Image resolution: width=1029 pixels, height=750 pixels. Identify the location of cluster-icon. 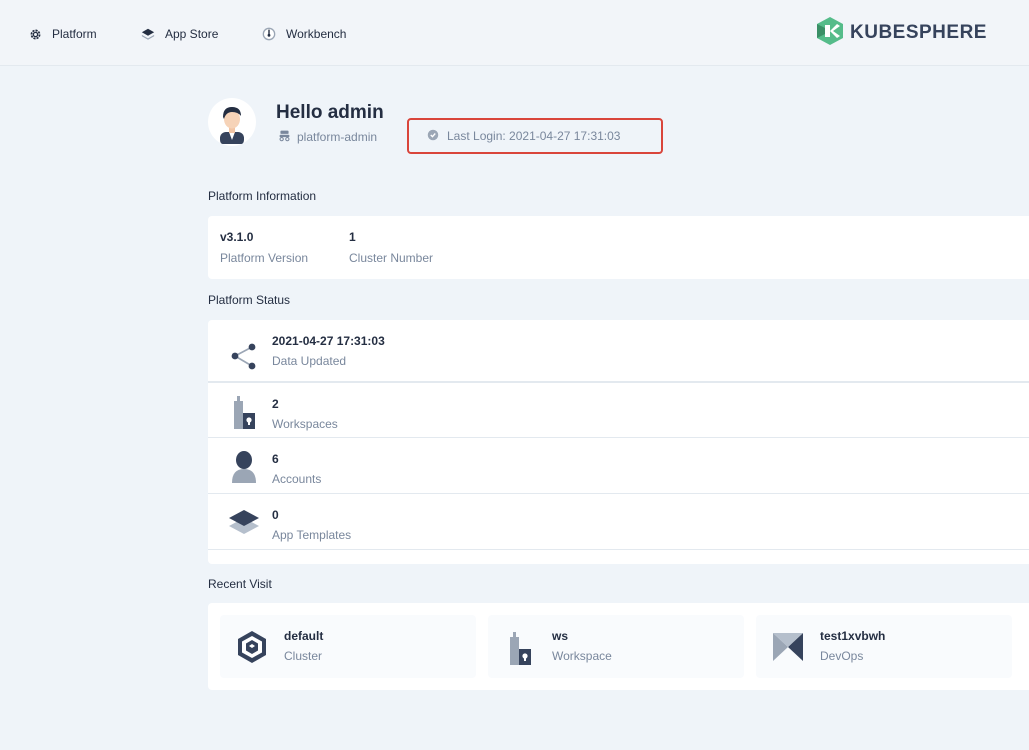
(252, 647).